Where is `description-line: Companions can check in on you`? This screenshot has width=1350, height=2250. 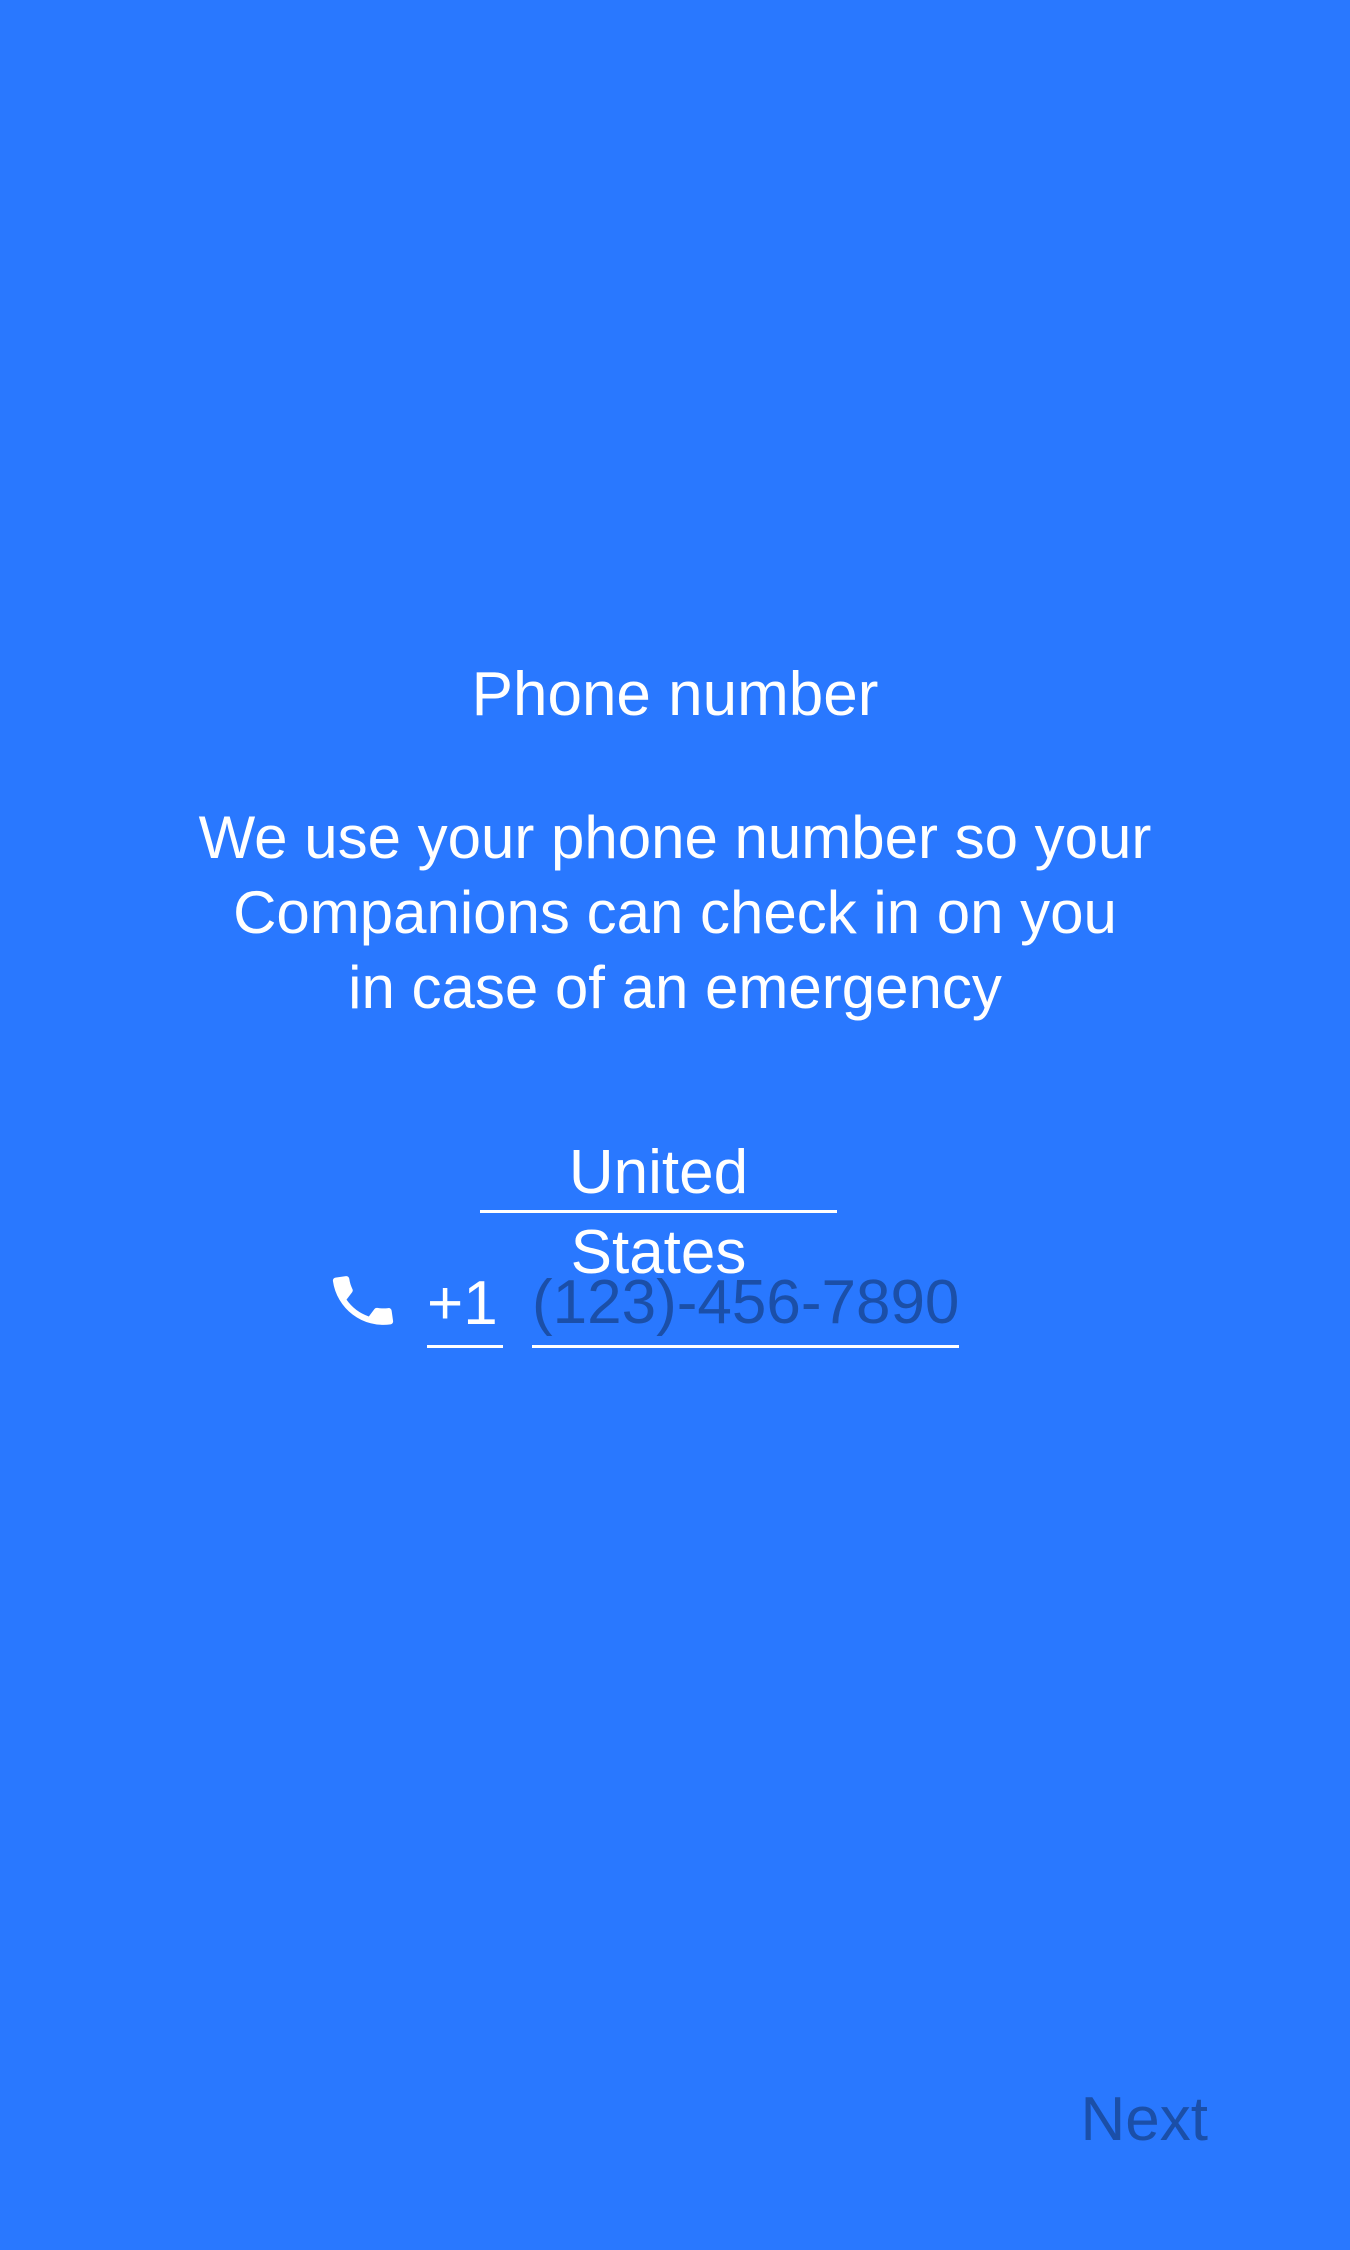 description-line: Companions can check in on you is located at coordinates (675, 912).